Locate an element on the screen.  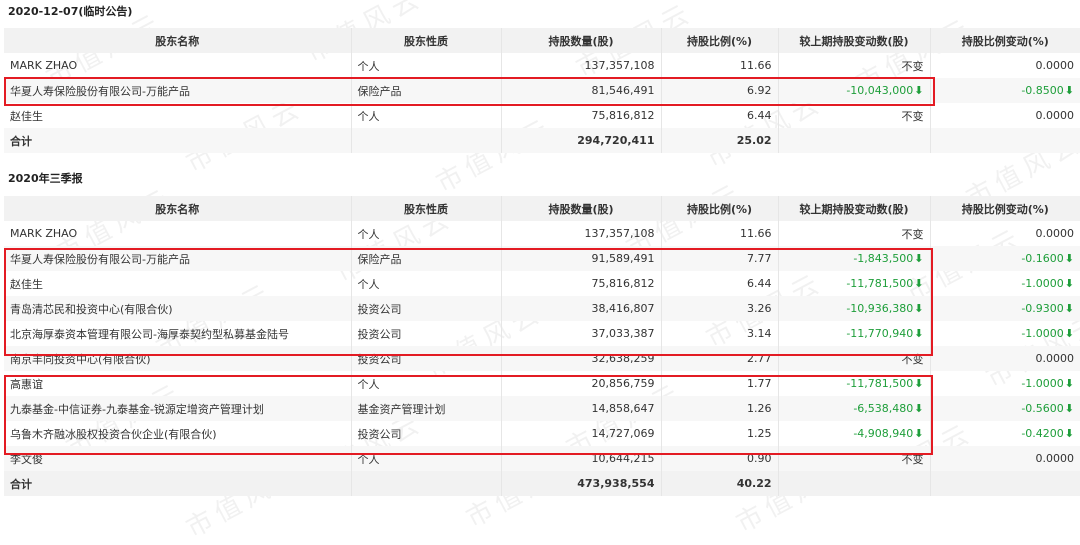
holder-change: -10,043,000⬇ is located at coordinates (854, 90).